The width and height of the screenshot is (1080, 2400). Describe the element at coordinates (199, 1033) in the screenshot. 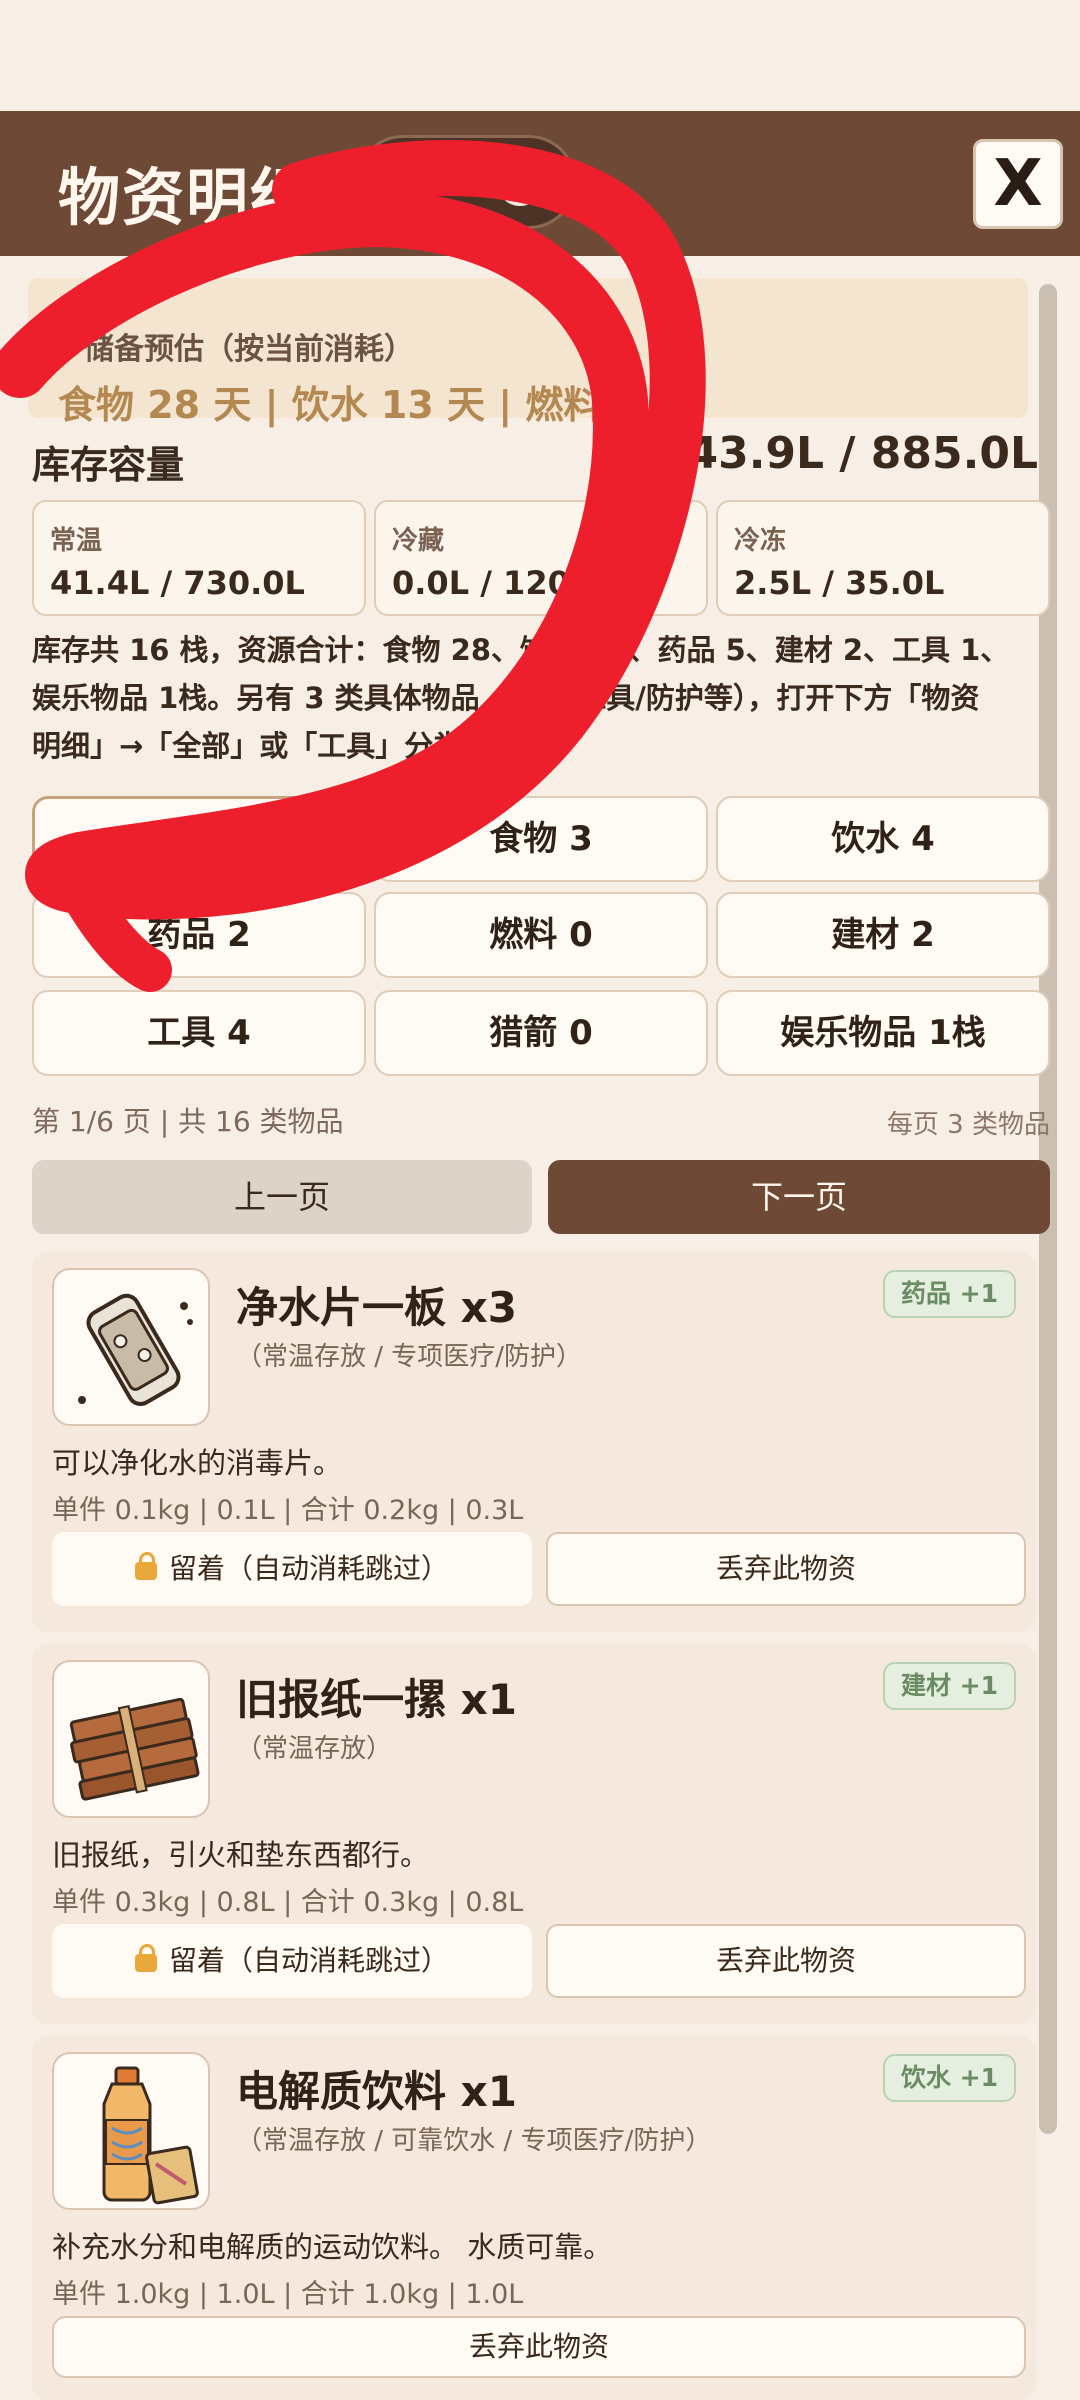

I see `category-tools: 工具 4` at that location.